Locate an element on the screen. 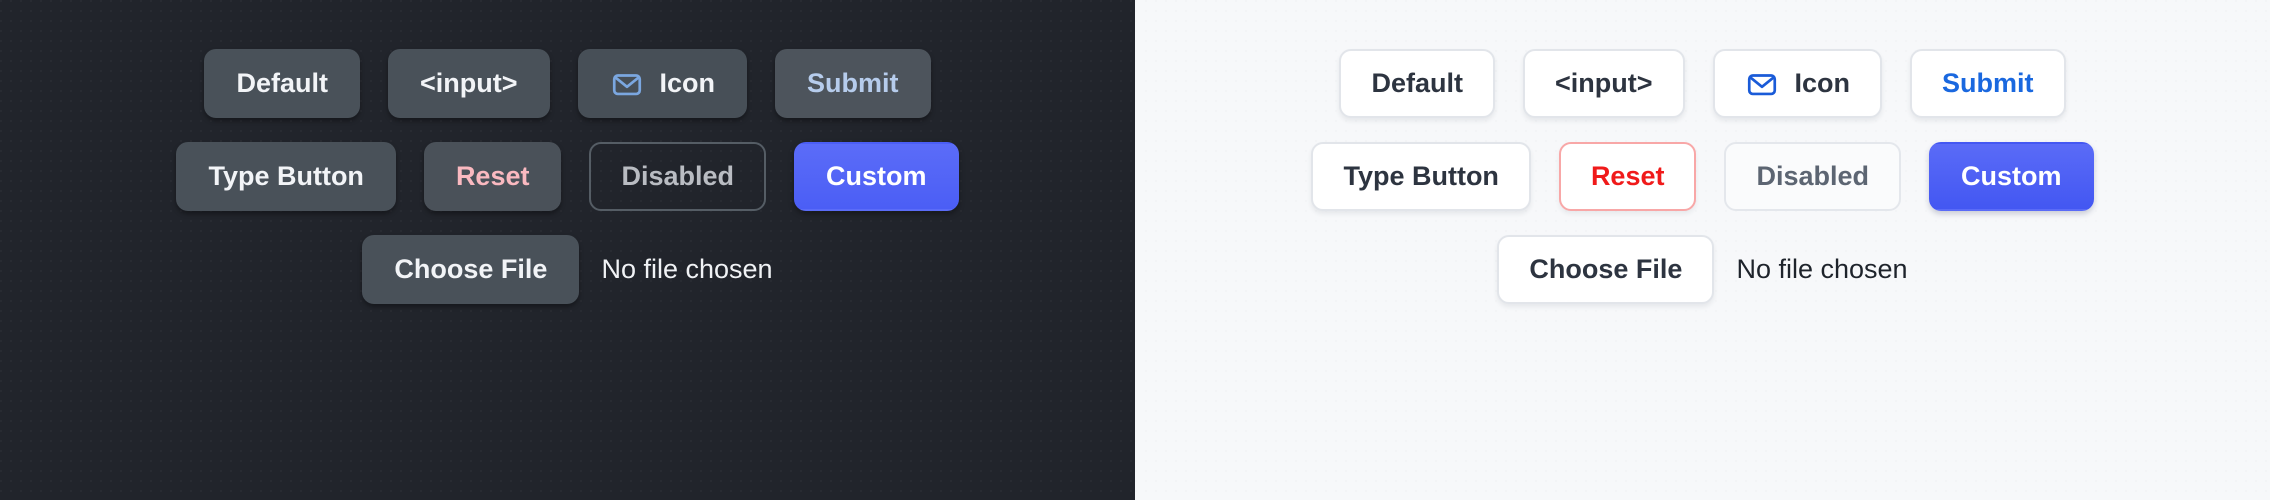  dark-type-button: Type Button is located at coordinates (286, 176).